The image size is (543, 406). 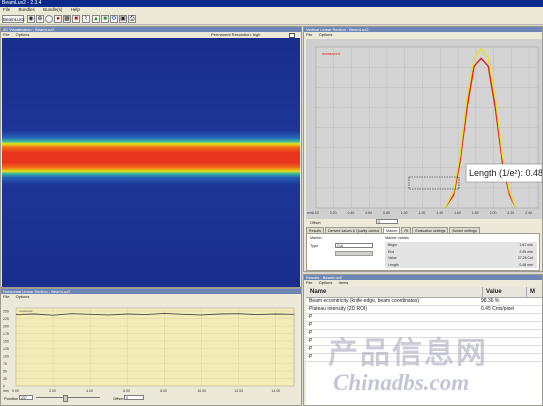 I want to click on hline-x-tick-label: 8.00, so click(x=163, y=391).